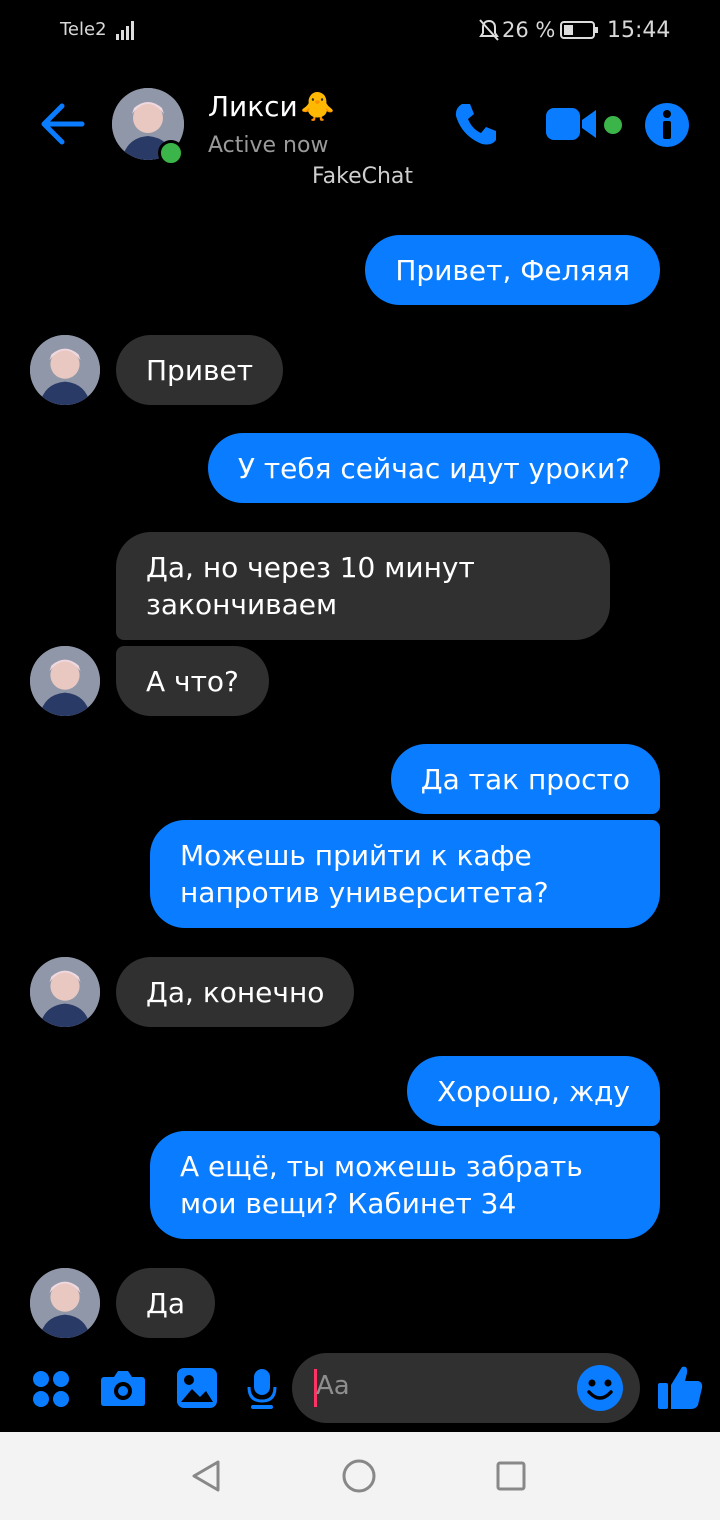  Describe the element at coordinates (317, 106) in the screenshot. I see `contact-emoji: 🐥` at that location.